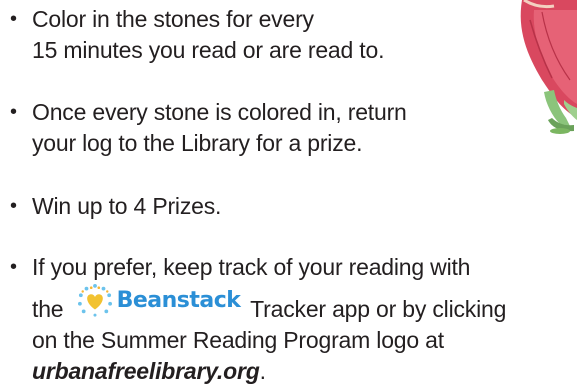  I want to click on beanstack-logo: Beanstack, so click(158, 300).